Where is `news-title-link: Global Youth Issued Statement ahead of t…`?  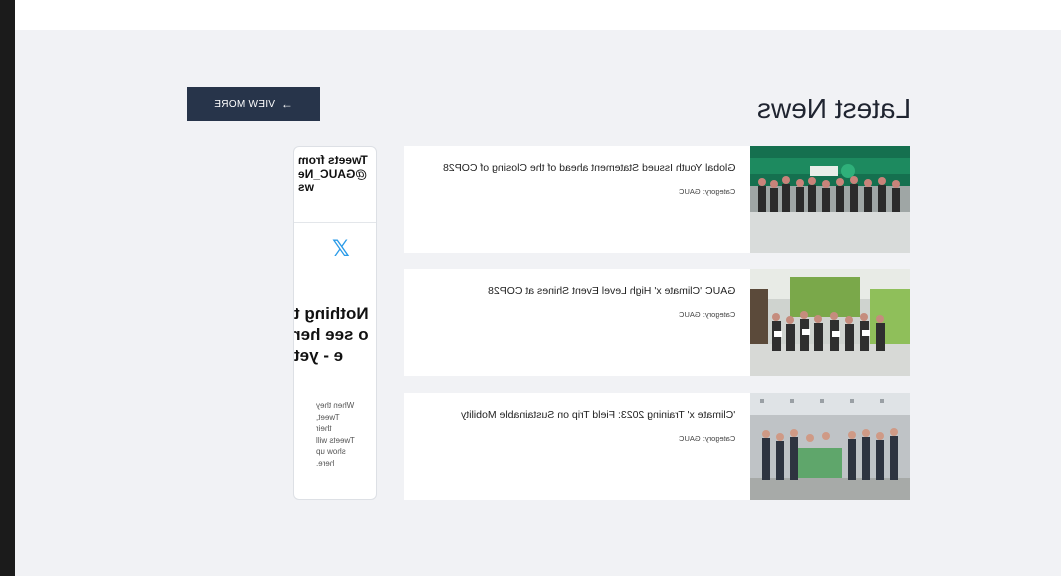 news-title-link: Global Youth Issued Statement ahead of t… is located at coordinates (575, 168).